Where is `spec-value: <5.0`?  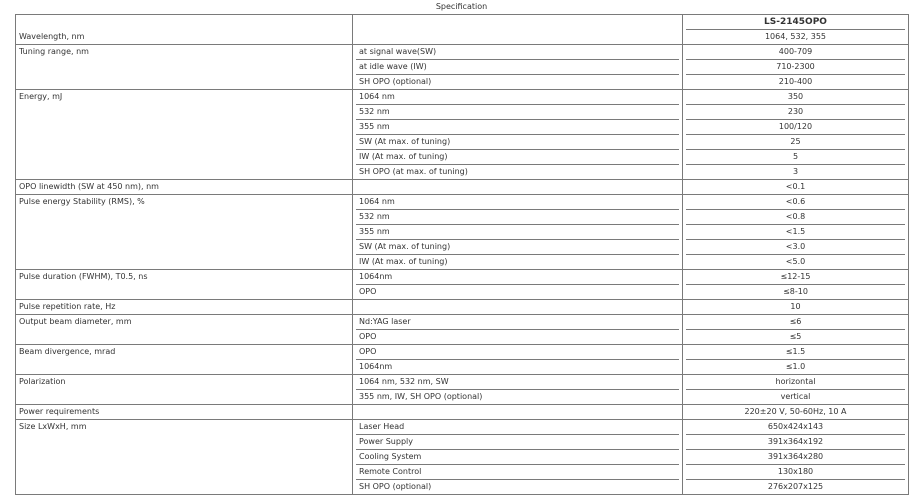 spec-value: <5.0 is located at coordinates (795, 261).